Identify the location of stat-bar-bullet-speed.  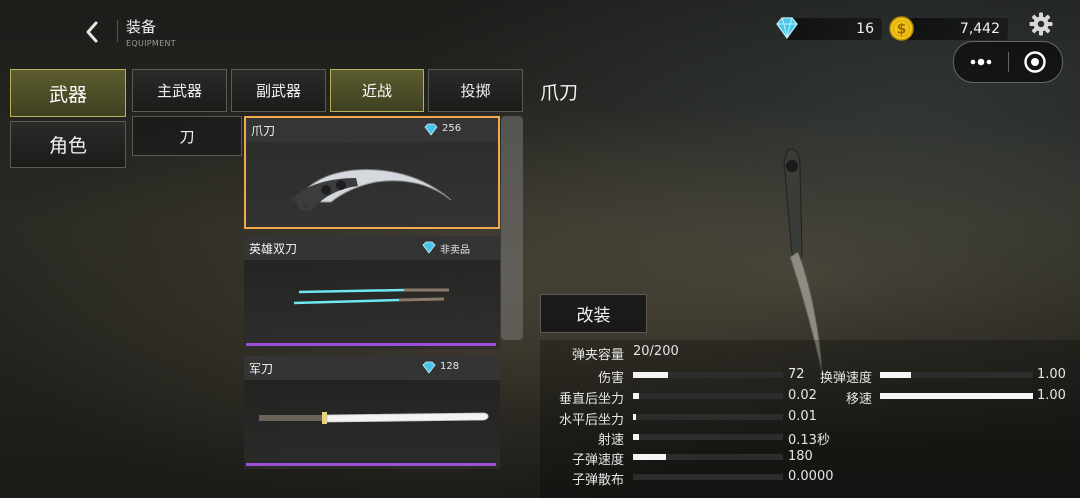
(708, 457).